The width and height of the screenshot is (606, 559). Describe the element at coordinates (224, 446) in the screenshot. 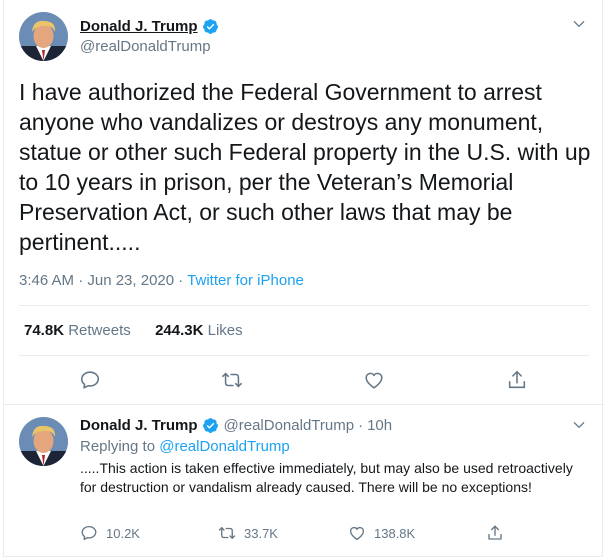

I see `replying-to-mention: @realDonaldTrump` at that location.